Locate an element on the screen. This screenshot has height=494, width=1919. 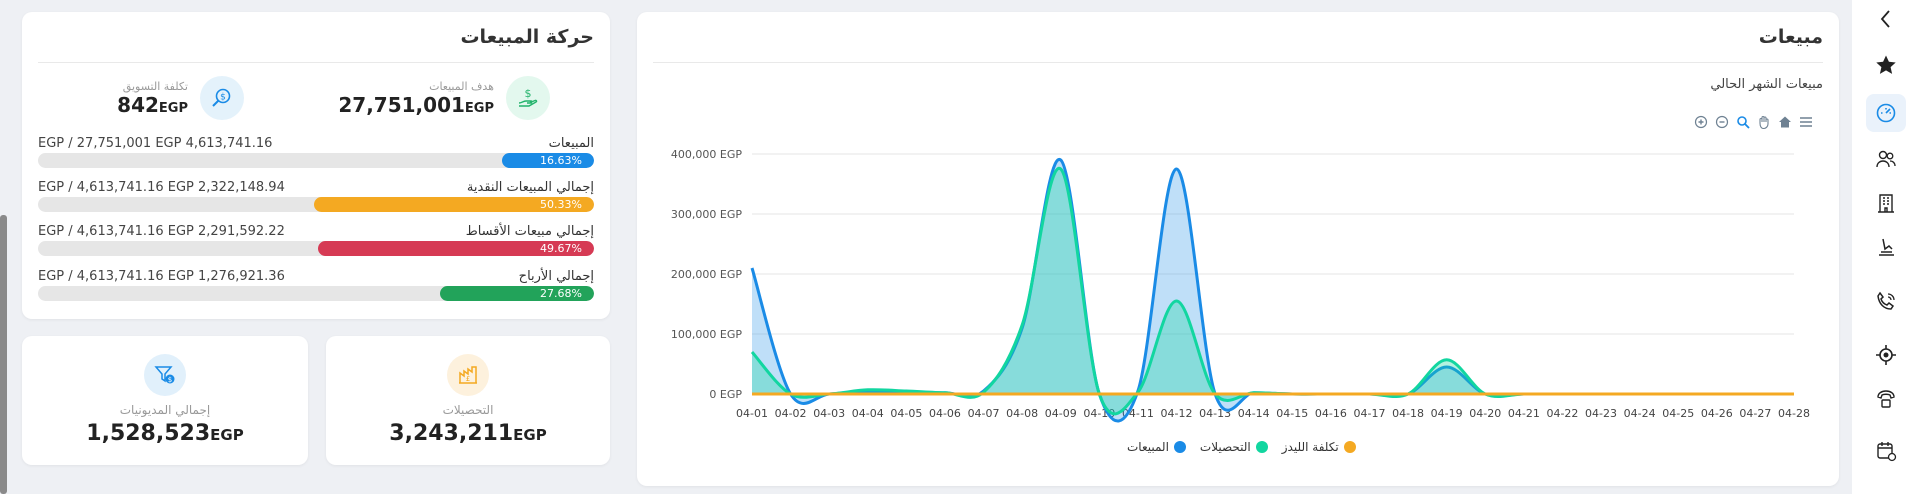
x-tick-label: 04-01 is located at coordinates (752, 413).